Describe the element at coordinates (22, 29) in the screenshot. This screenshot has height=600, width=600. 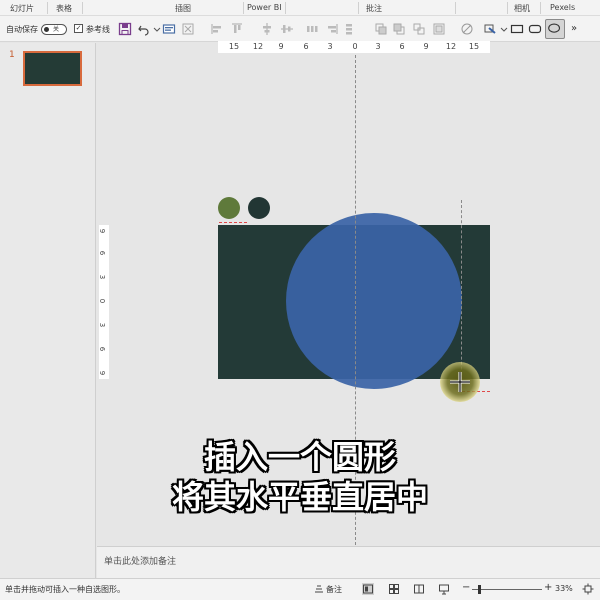
I see `autosave-label: 自动保存` at that location.